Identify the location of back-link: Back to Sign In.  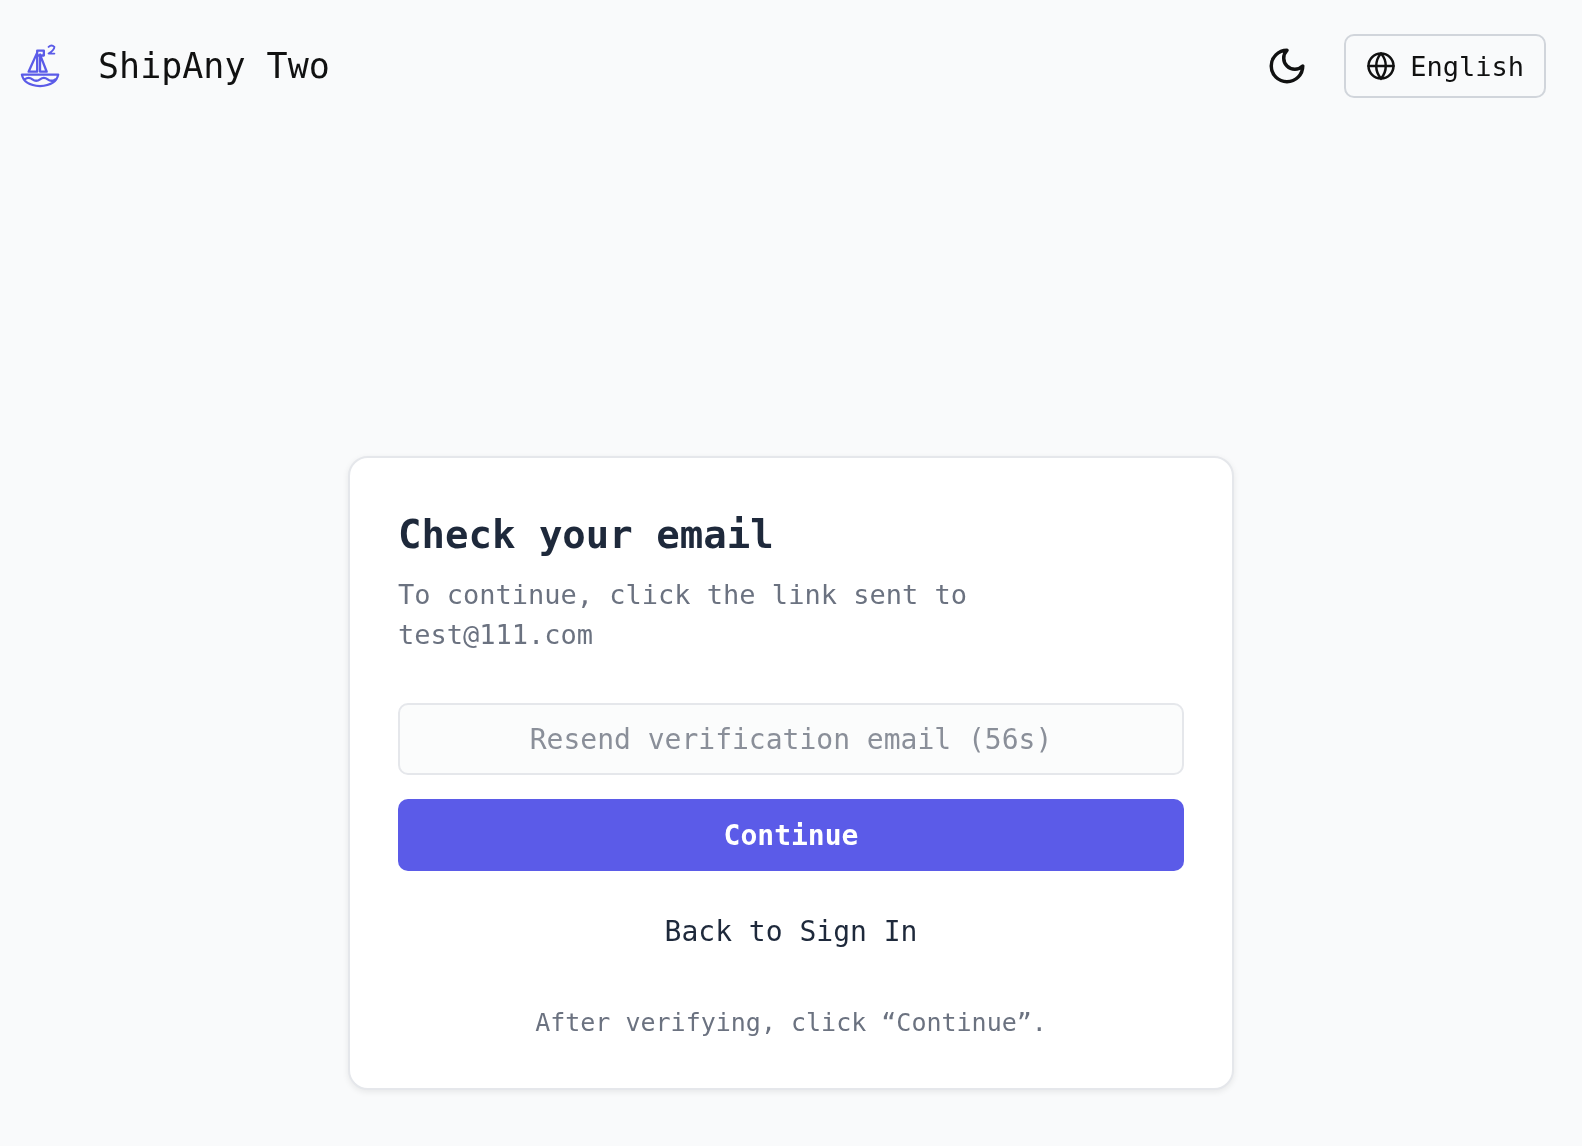
(791, 931).